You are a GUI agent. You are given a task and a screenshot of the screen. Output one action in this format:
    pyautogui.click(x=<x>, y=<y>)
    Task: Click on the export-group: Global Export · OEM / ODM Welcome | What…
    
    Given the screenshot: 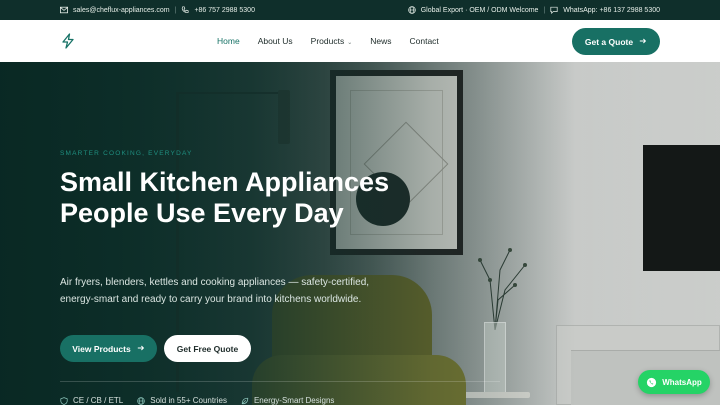 What is the action you would take?
    pyautogui.click(x=533, y=10)
    